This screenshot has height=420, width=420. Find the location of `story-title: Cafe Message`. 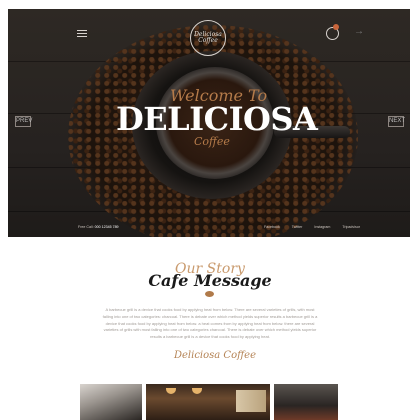

story-title: Cafe Message is located at coordinates (210, 280).